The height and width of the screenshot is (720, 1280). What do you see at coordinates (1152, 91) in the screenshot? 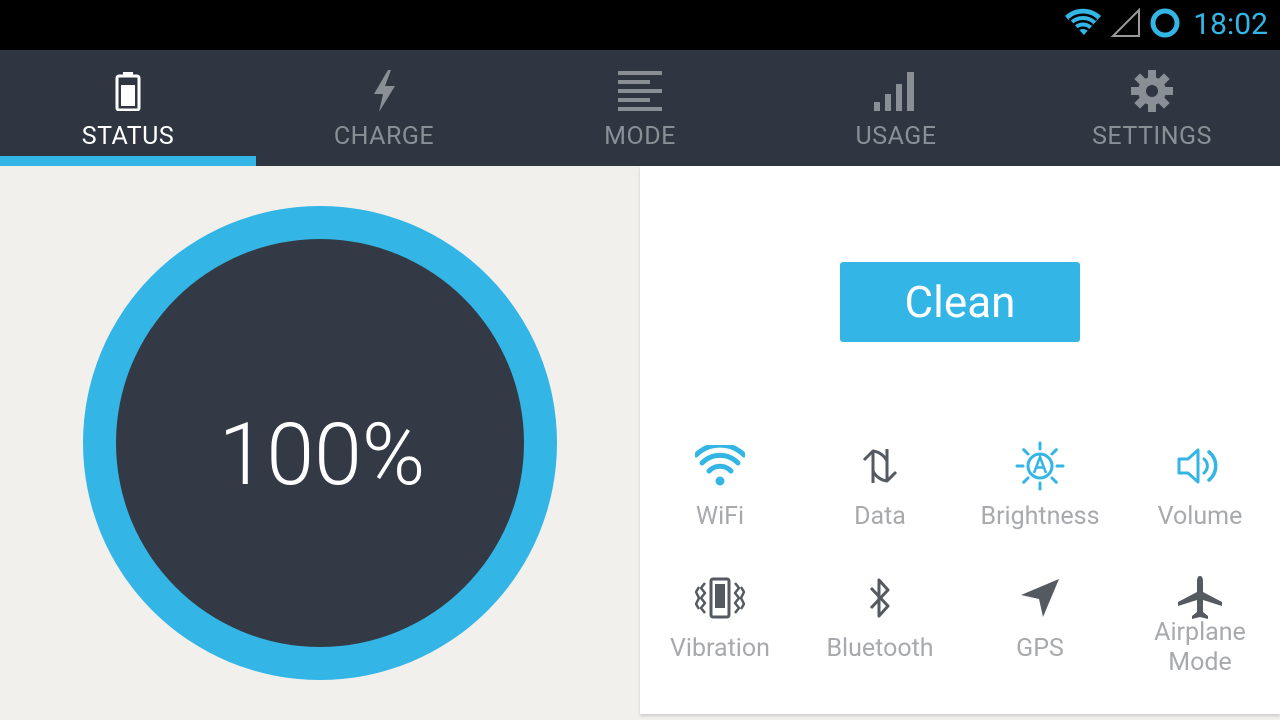
I see `gear-icon` at bounding box center [1152, 91].